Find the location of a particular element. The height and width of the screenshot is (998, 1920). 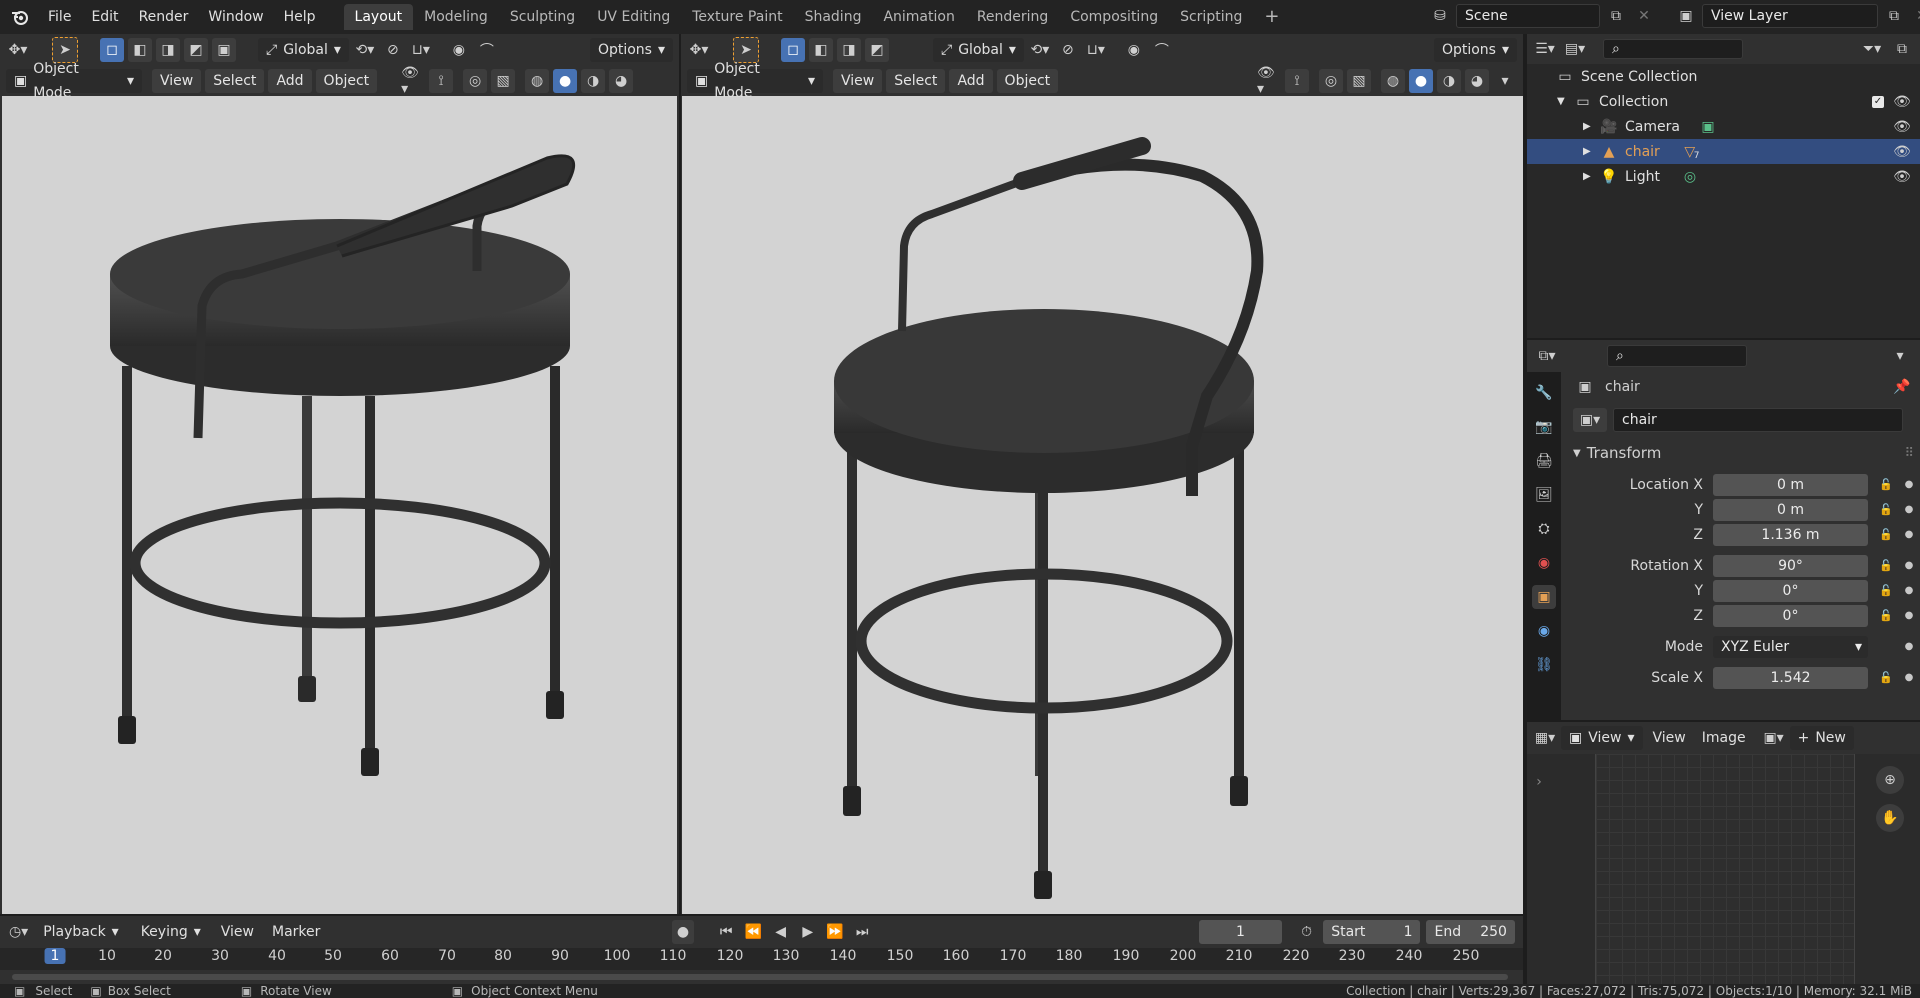

prev-keyframe-icon: ⏪ is located at coordinates (753, 932).